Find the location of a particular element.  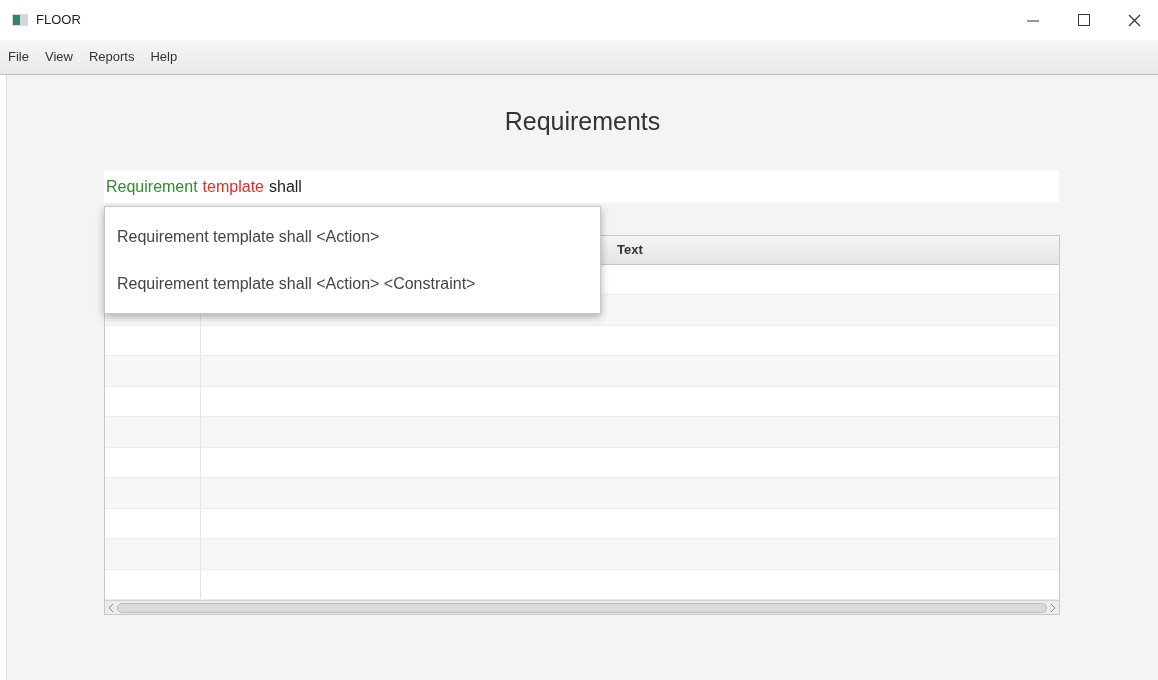

suggestion-item: Requirement template shall <Action> <Constraint> is located at coordinates (352, 283).